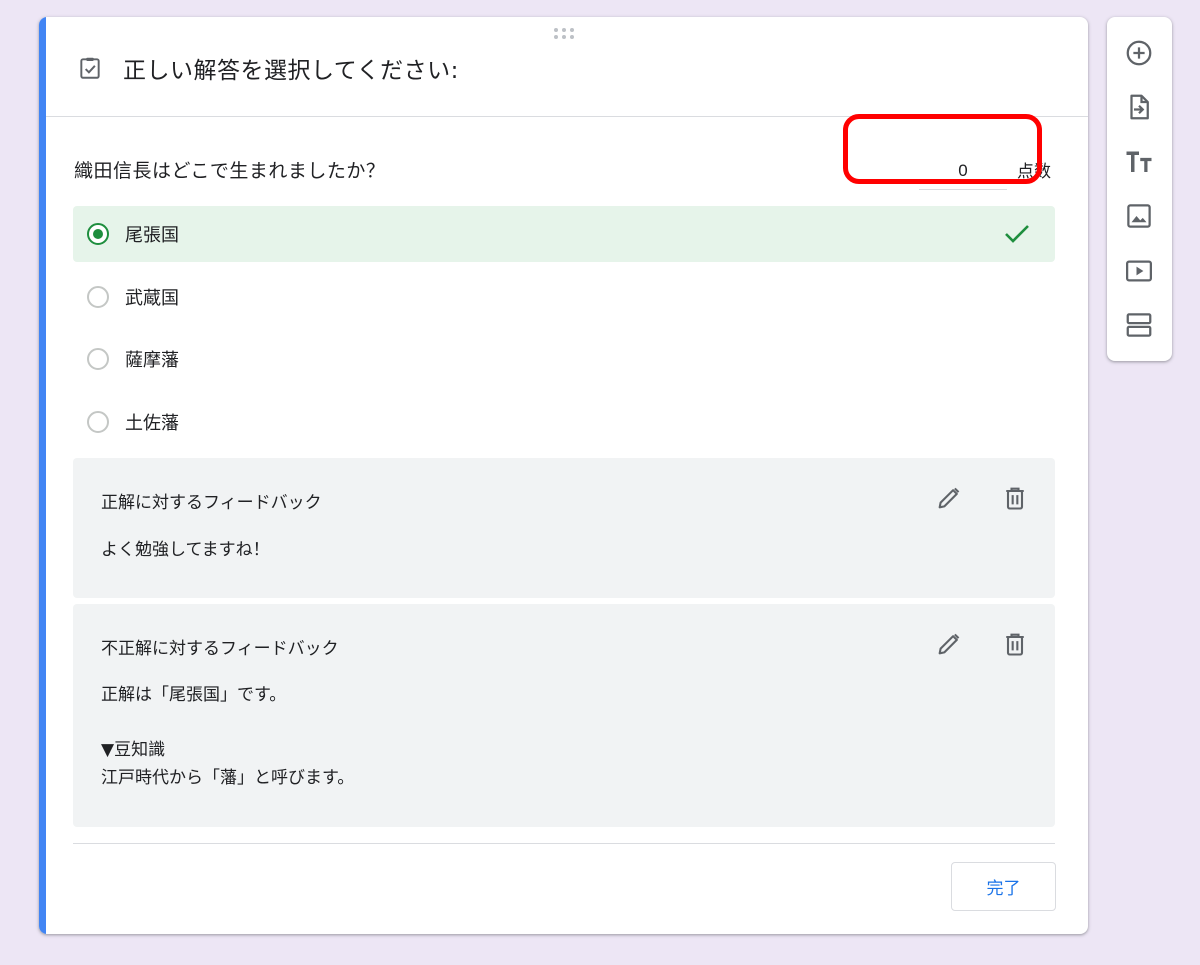 The image size is (1200, 965). What do you see at coordinates (230, 171) in the screenshot?
I see `question-text: 織田信長はどこで生まれましたか？` at bounding box center [230, 171].